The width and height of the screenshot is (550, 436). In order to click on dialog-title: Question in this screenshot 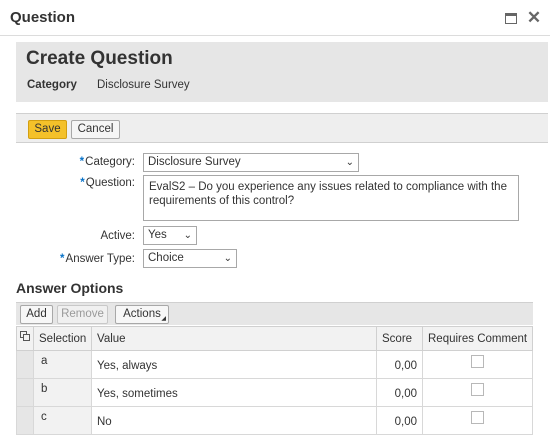, I will do `click(43, 17)`.